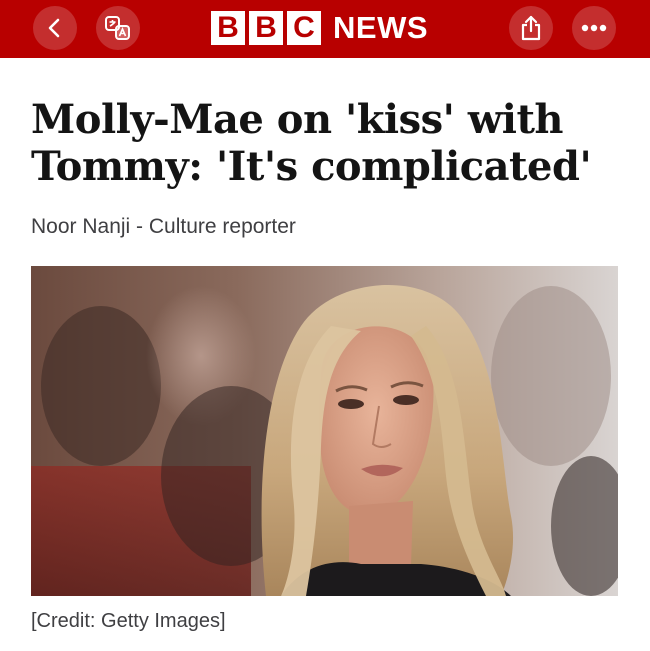 This screenshot has width=650, height=651. Describe the element at coordinates (228, 28) in the screenshot. I see `logo-letter-b1: B` at that location.